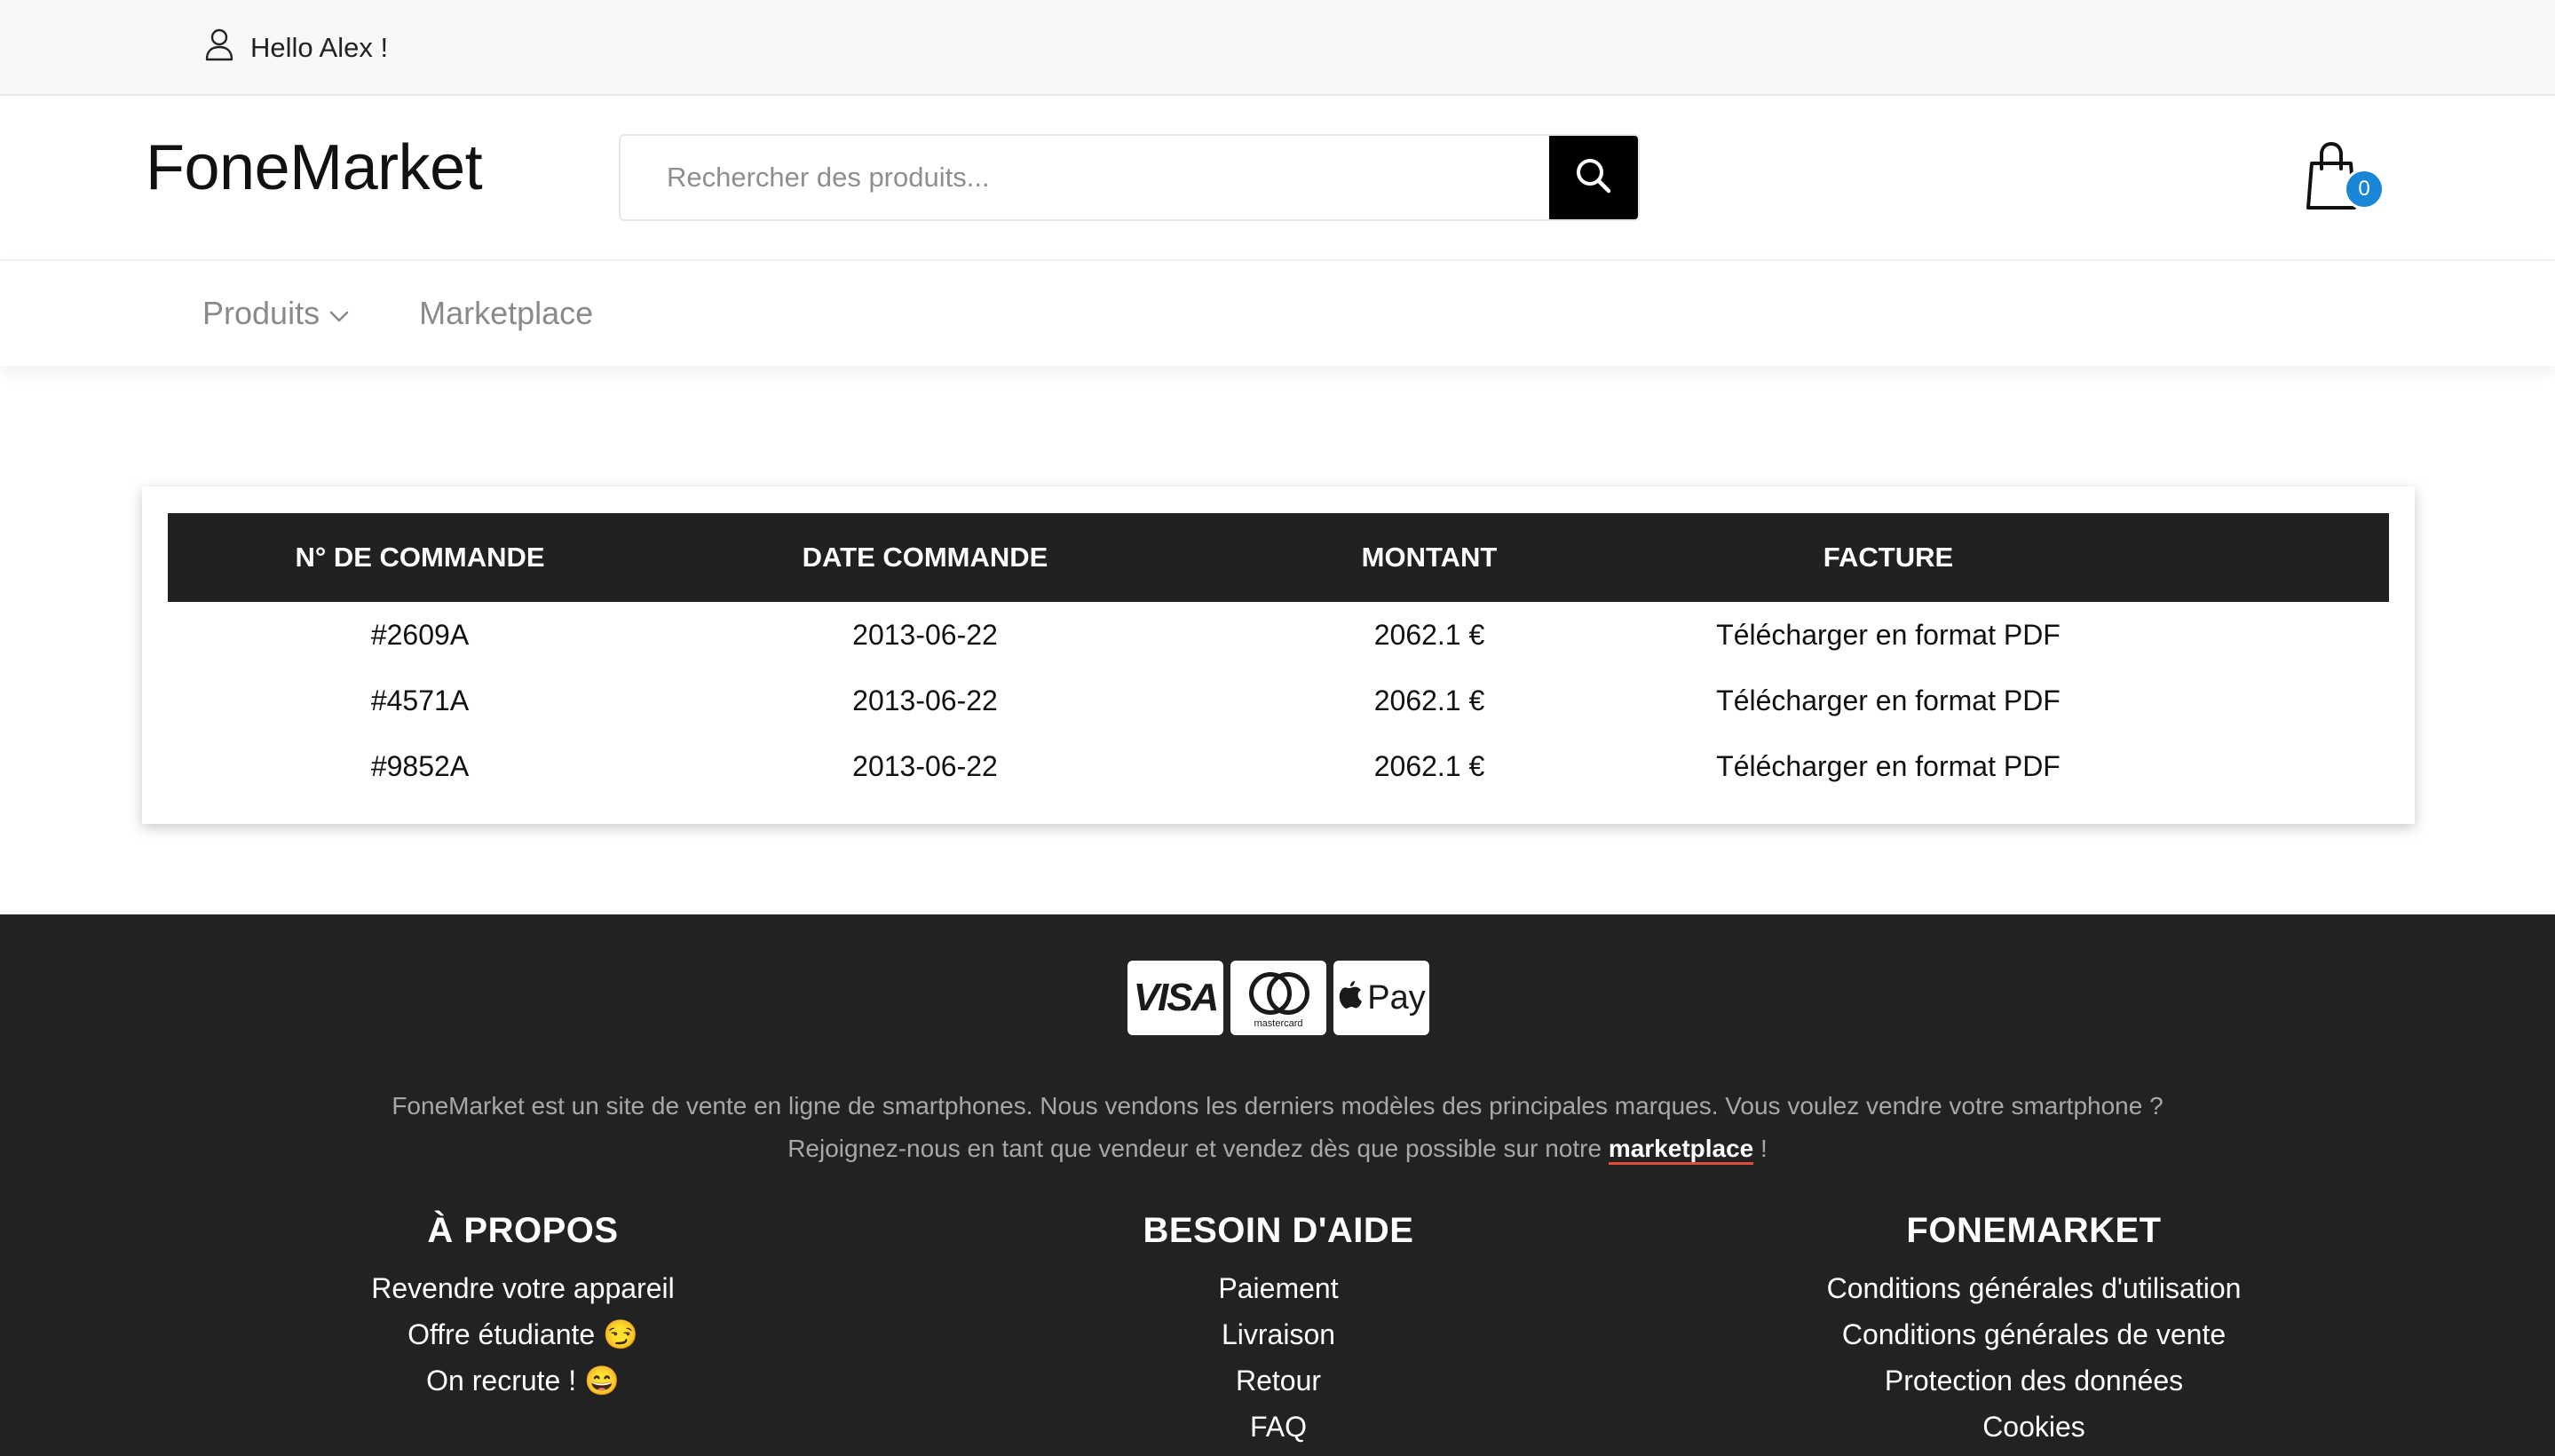  What do you see at coordinates (1278, 1380) in the screenshot?
I see `footer-link: Retour` at bounding box center [1278, 1380].